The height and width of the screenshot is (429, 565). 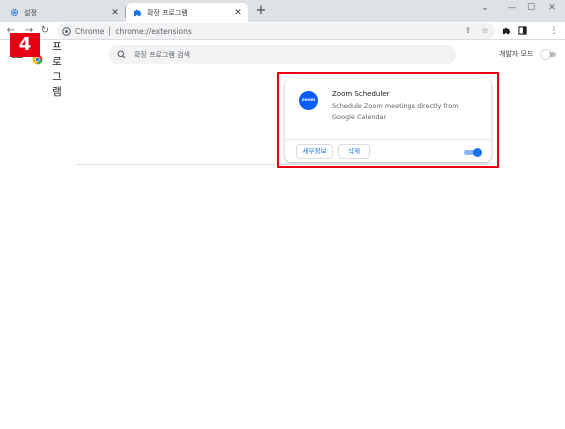 What do you see at coordinates (485, 31) in the screenshot?
I see `bookmark-star-icon: ☆` at bounding box center [485, 31].